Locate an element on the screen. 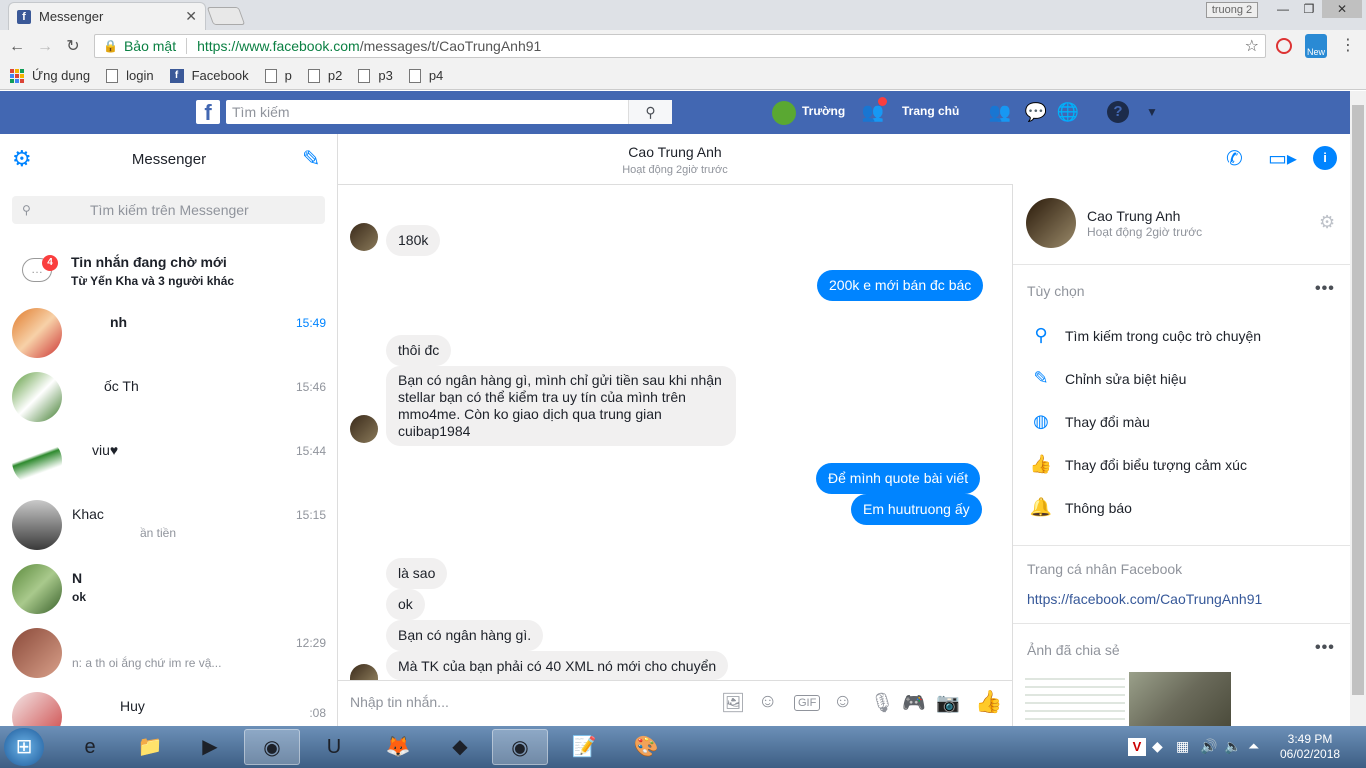  chrome-profile-icon: ◉ is located at coordinates (520, 747).